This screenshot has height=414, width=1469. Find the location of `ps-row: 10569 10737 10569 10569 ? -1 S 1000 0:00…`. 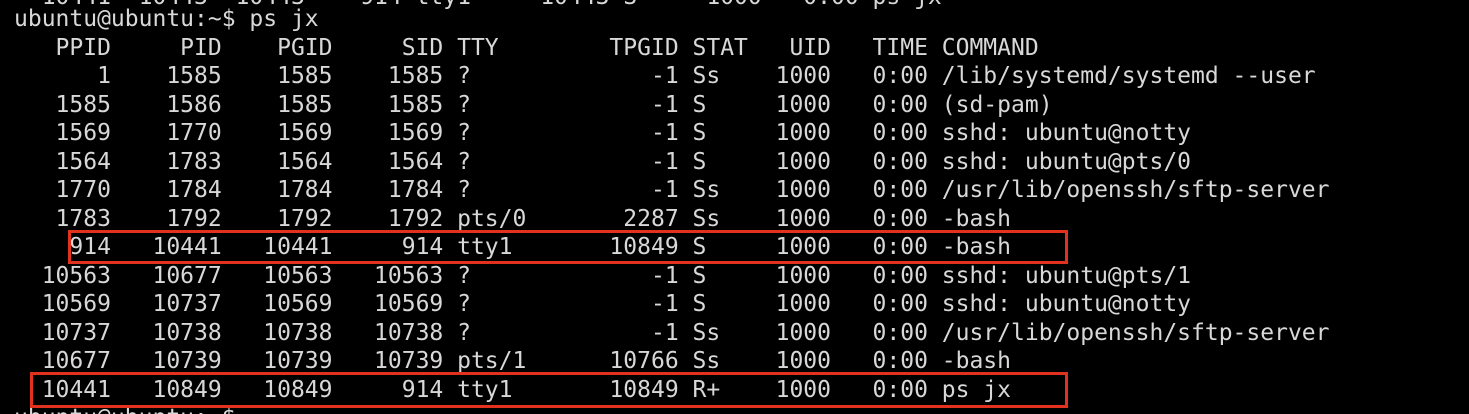

ps-row: 10569 10737 10569 10569 ? -1 S 1000 0:00… is located at coordinates (603, 304).